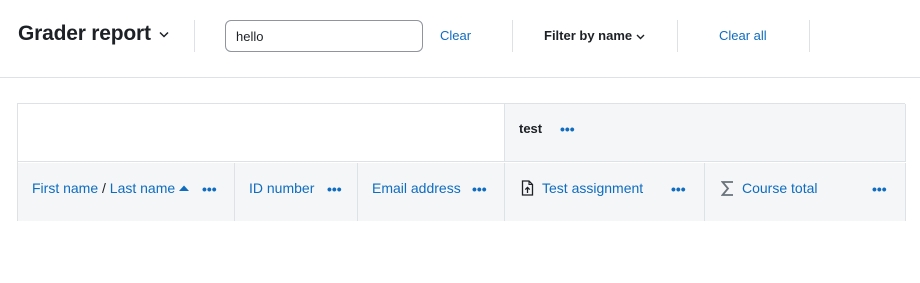 Image resolution: width=920 pixels, height=283 pixels. Describe the element at coordinates (416, 188) in the screenshot. I see `email-address-header: Email address` at that location.